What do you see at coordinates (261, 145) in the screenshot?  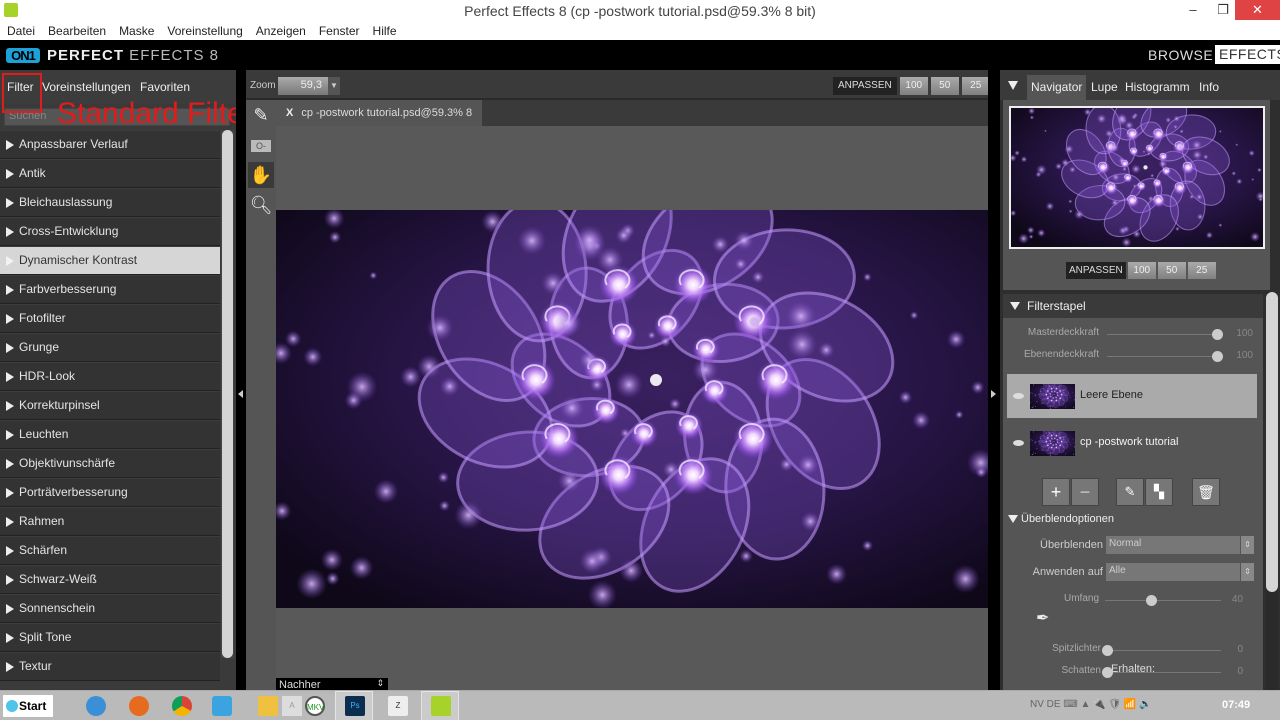 I see `mask-tool-icon: O-` at bounding box center [261, 145].